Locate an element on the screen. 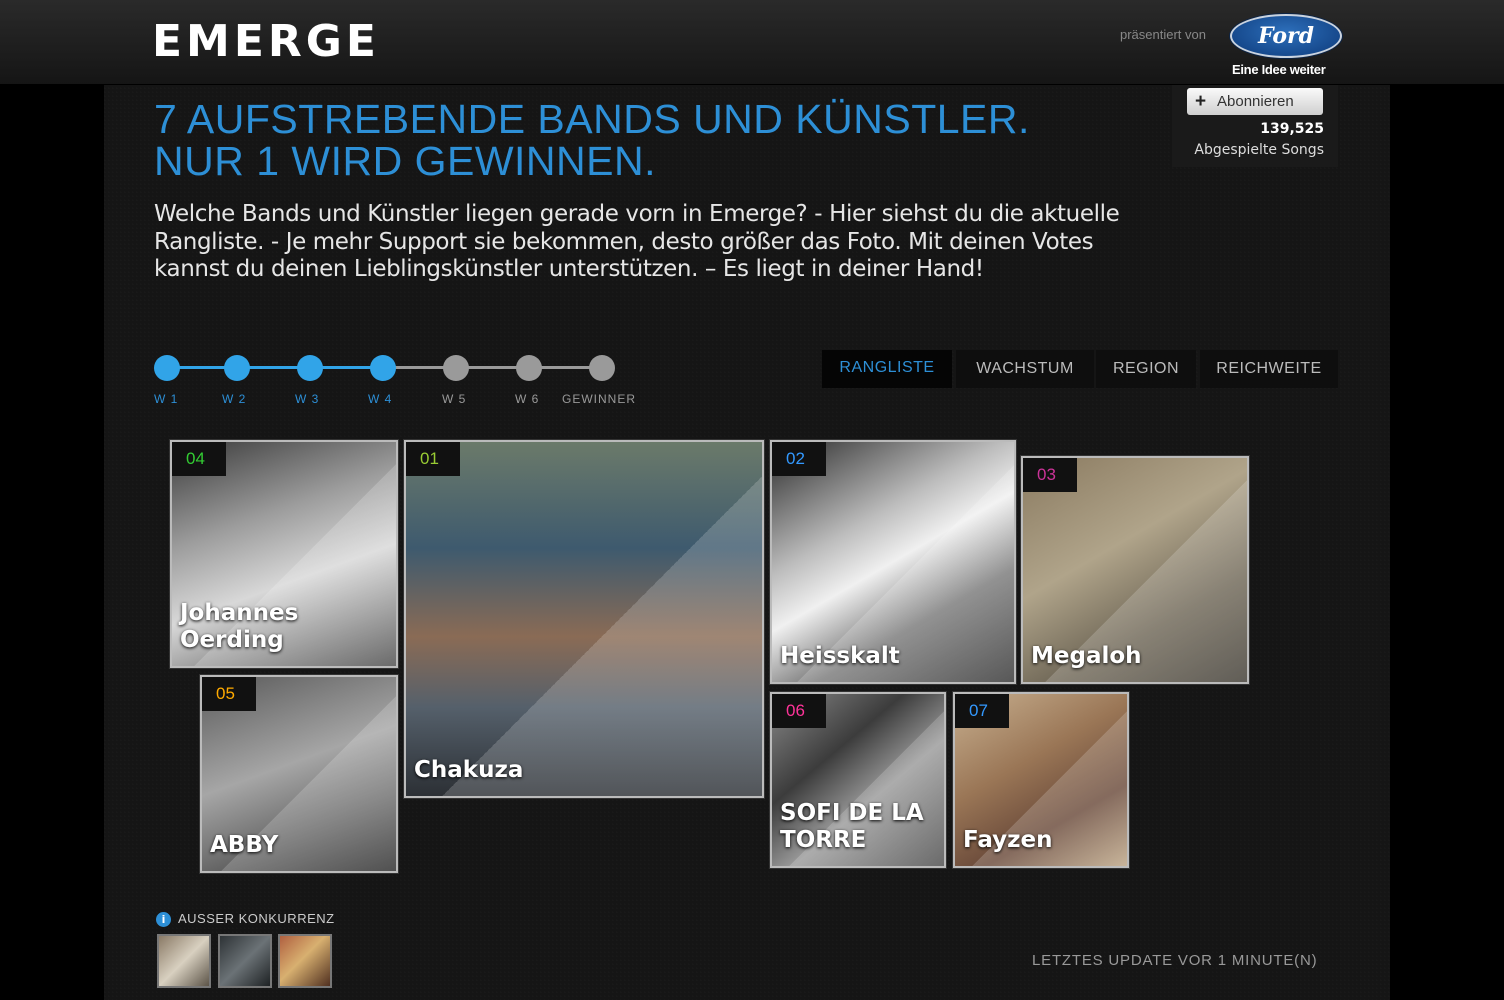 Image resolution: width=1504 pixels, height=1000 pixels. artist-name: Fayzen is located at coordinates (1008, 840).